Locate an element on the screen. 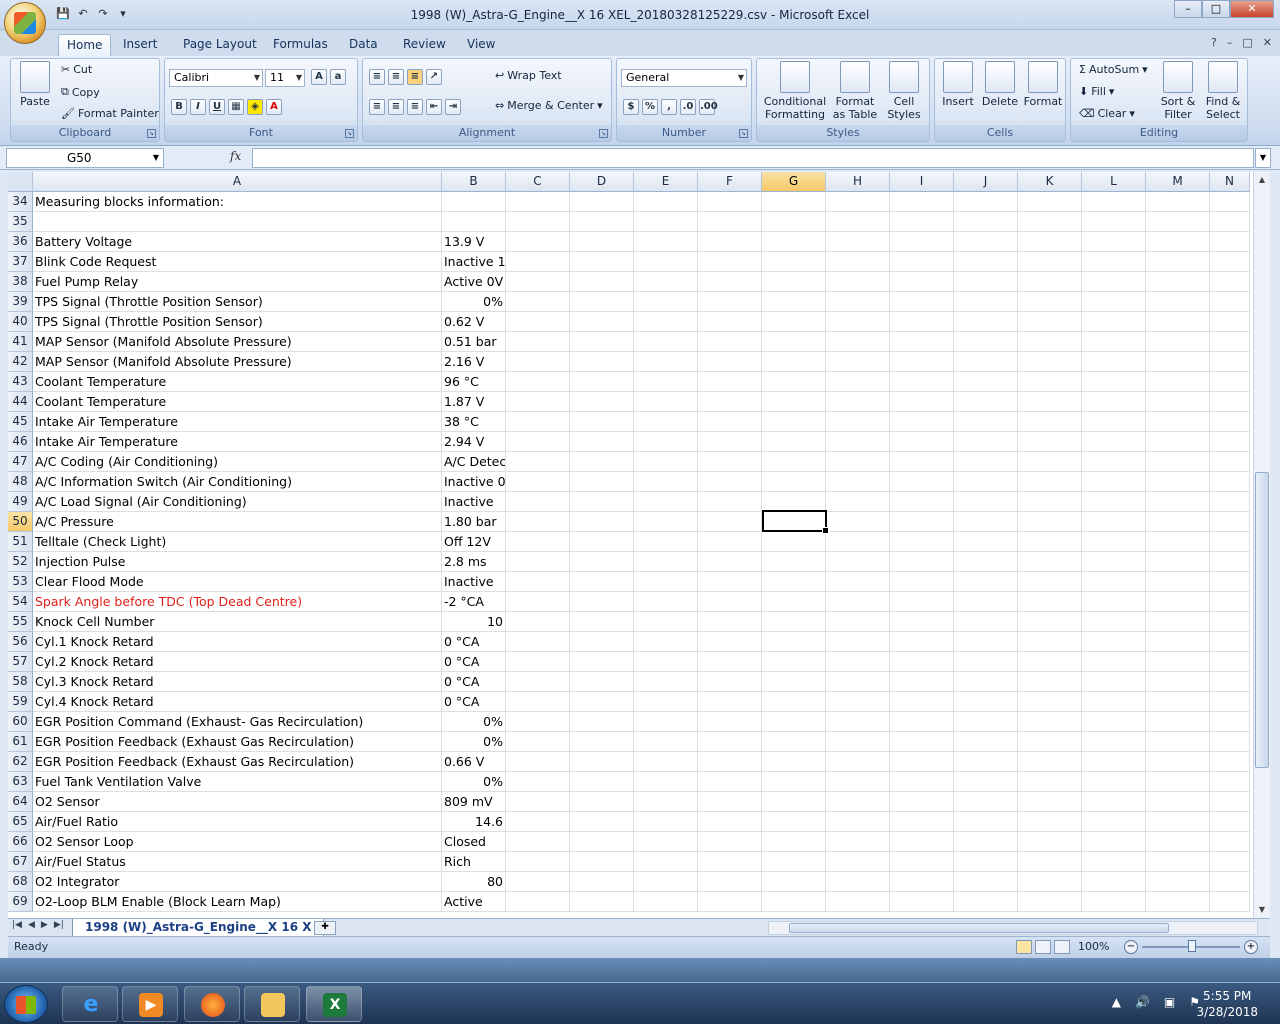 Image resolution: width=1280 pixels, height=1024 pixels. cell-a: A/C Pressure is located at coordinates (237, 522).